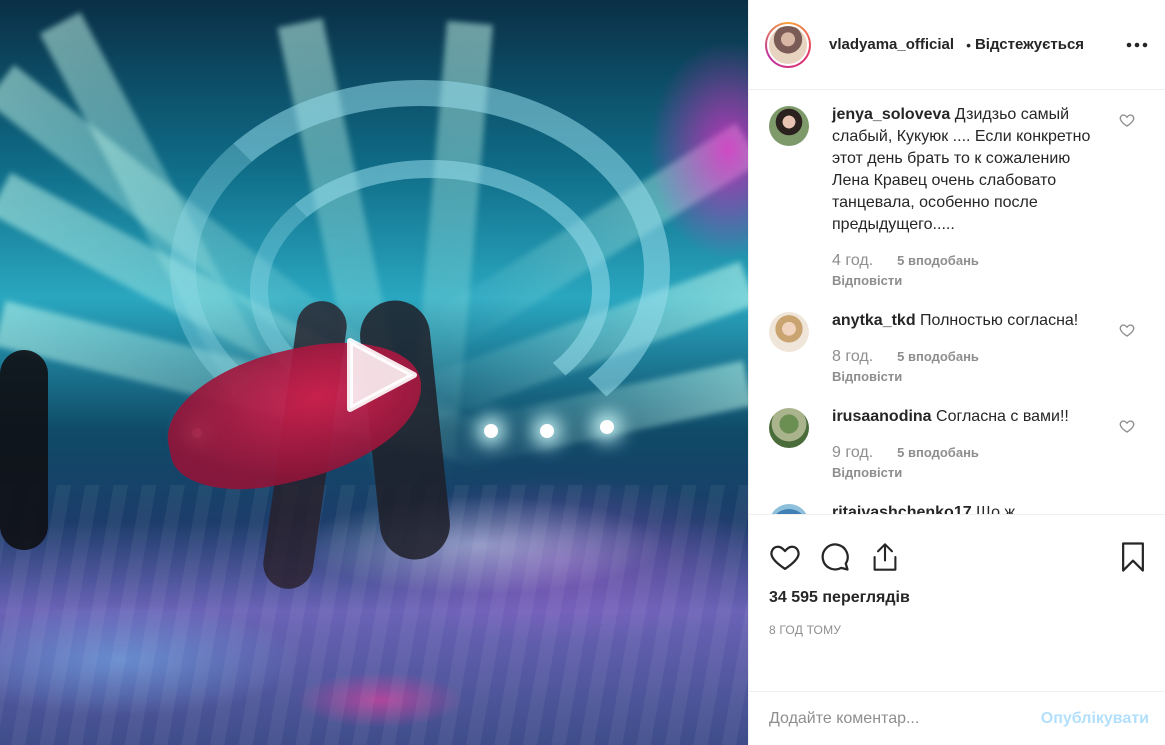  I want to click on share-icon, so click(885, 557).